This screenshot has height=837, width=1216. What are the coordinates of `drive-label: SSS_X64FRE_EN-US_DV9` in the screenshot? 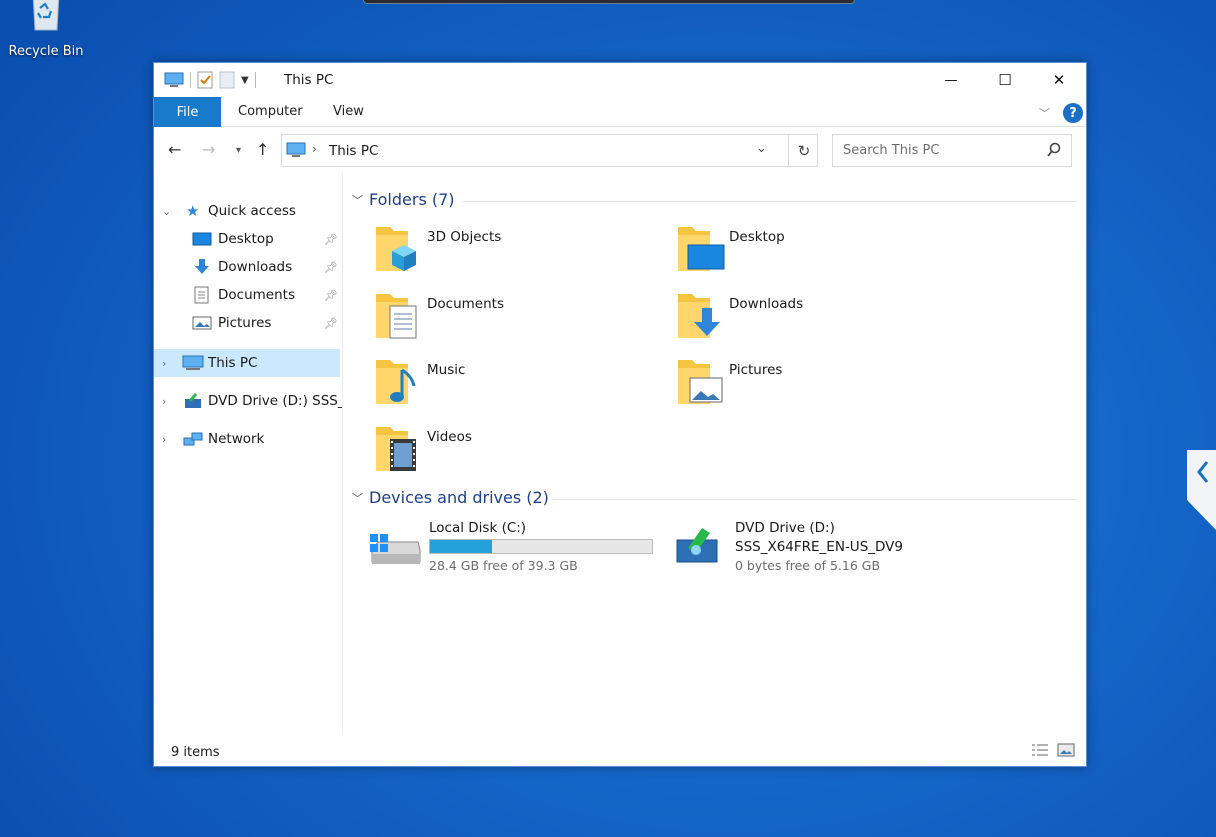 It's located at (819, 547).